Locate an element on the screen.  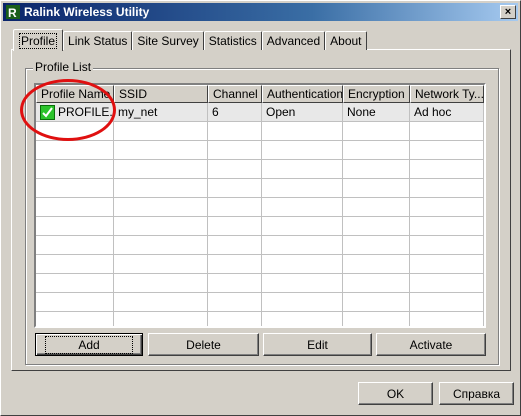
column-header-authentication: Authentication is located at coordinates (302, 94).